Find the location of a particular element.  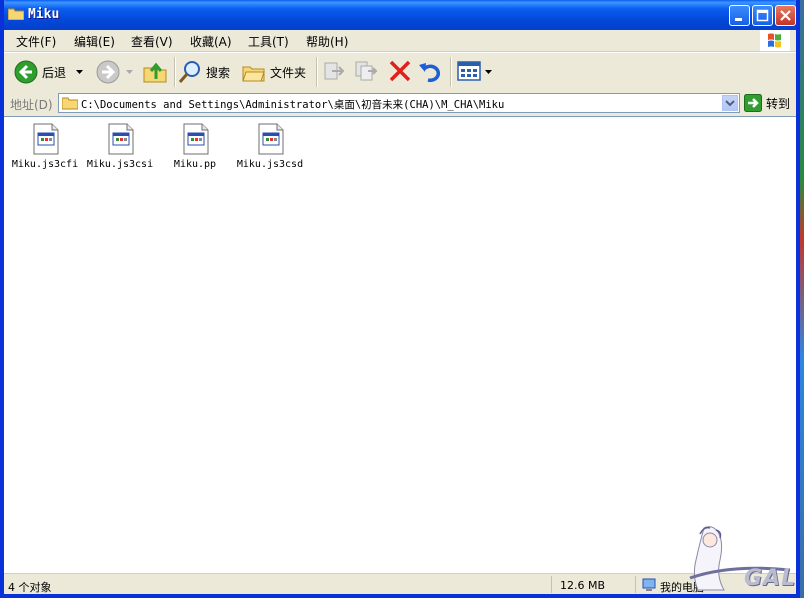

maximize-icon is located at coordinates (762, 15).